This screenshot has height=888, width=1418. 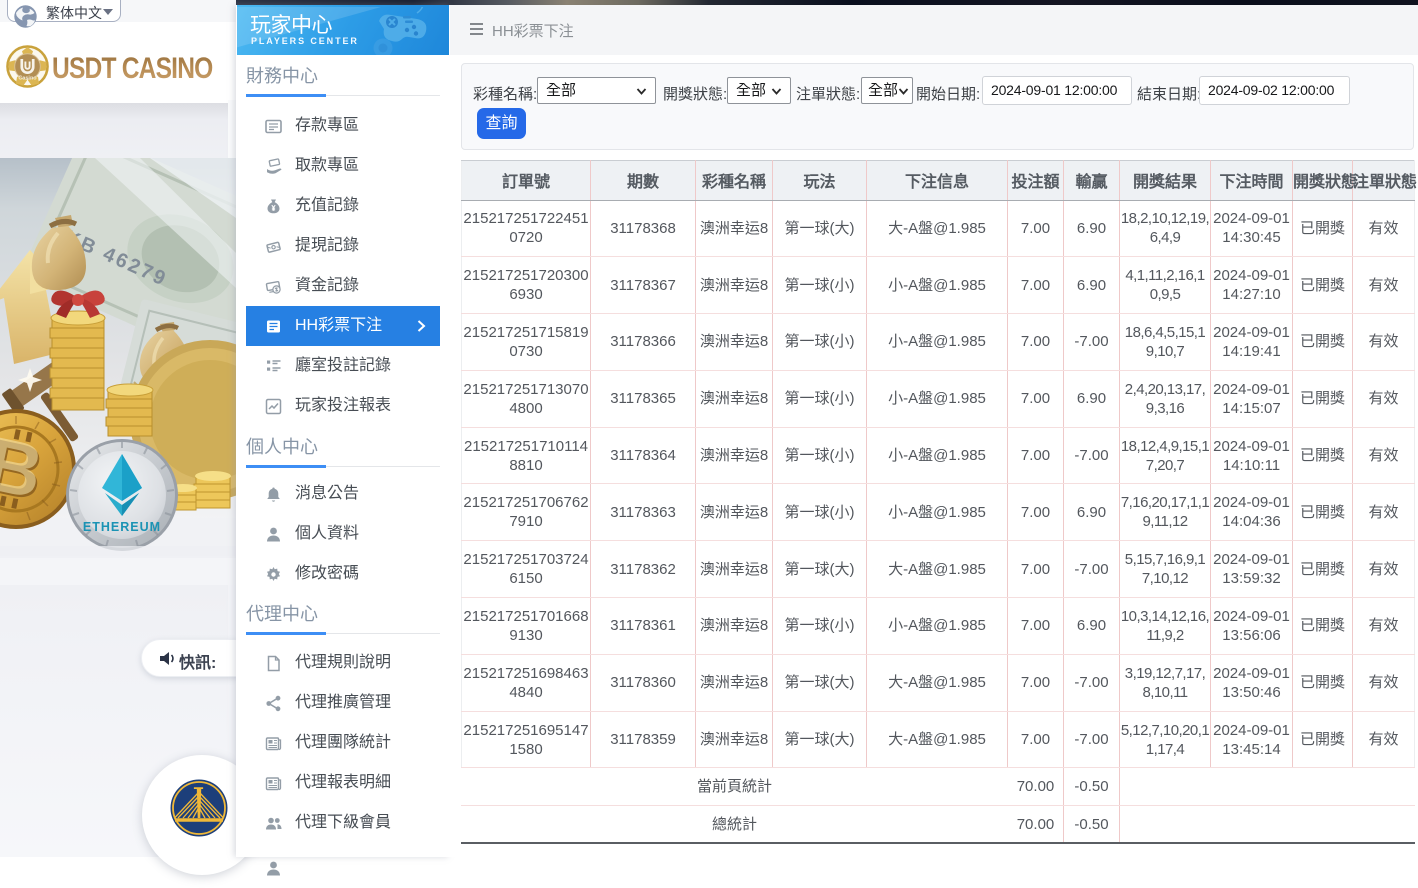 I want to click on svg-text: Casino, so click(x=27, y=79).